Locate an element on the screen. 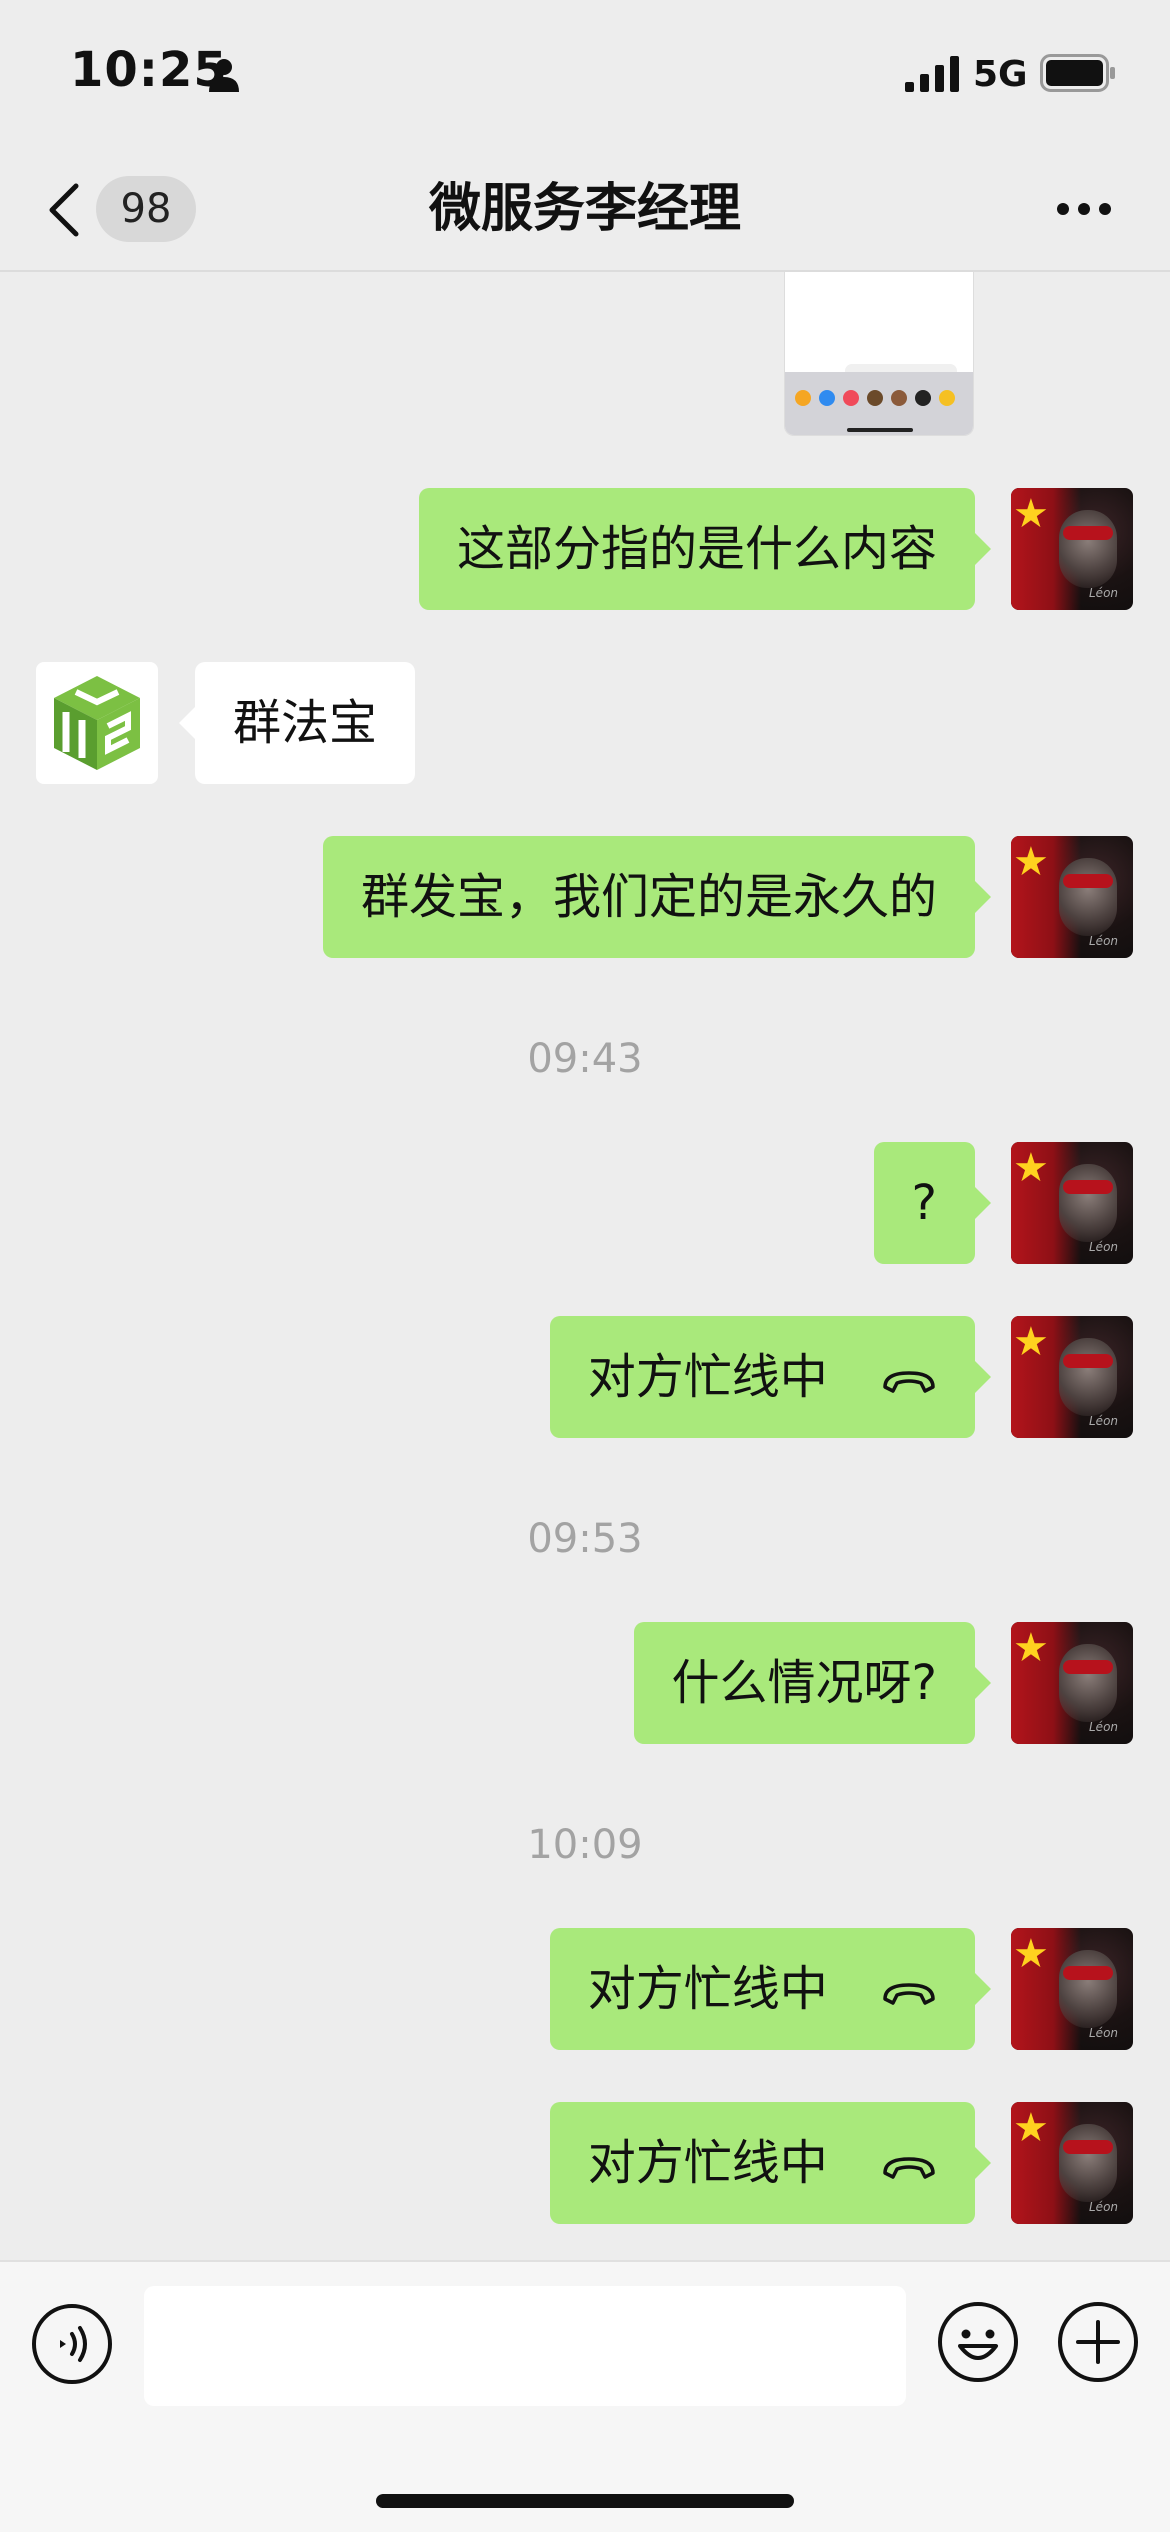  message-bubble-sent: ? is located at coordinates (932, 1203).